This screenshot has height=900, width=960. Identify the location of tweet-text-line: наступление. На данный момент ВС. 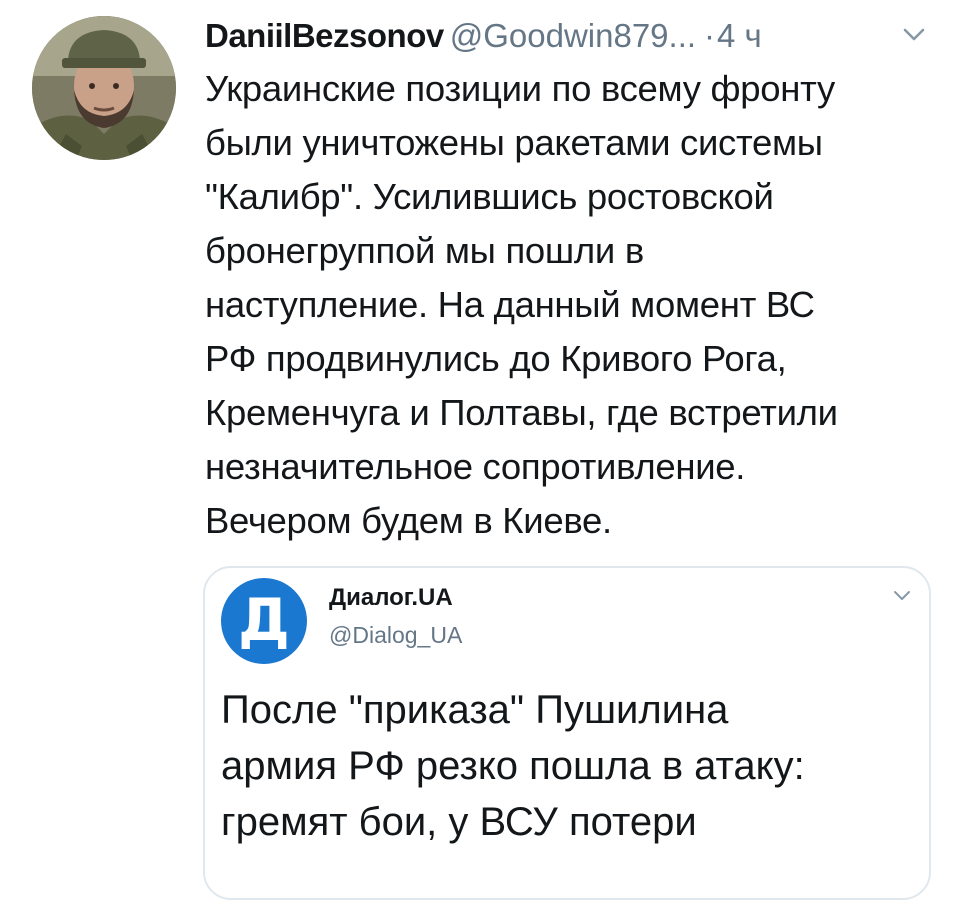
(510, 304).